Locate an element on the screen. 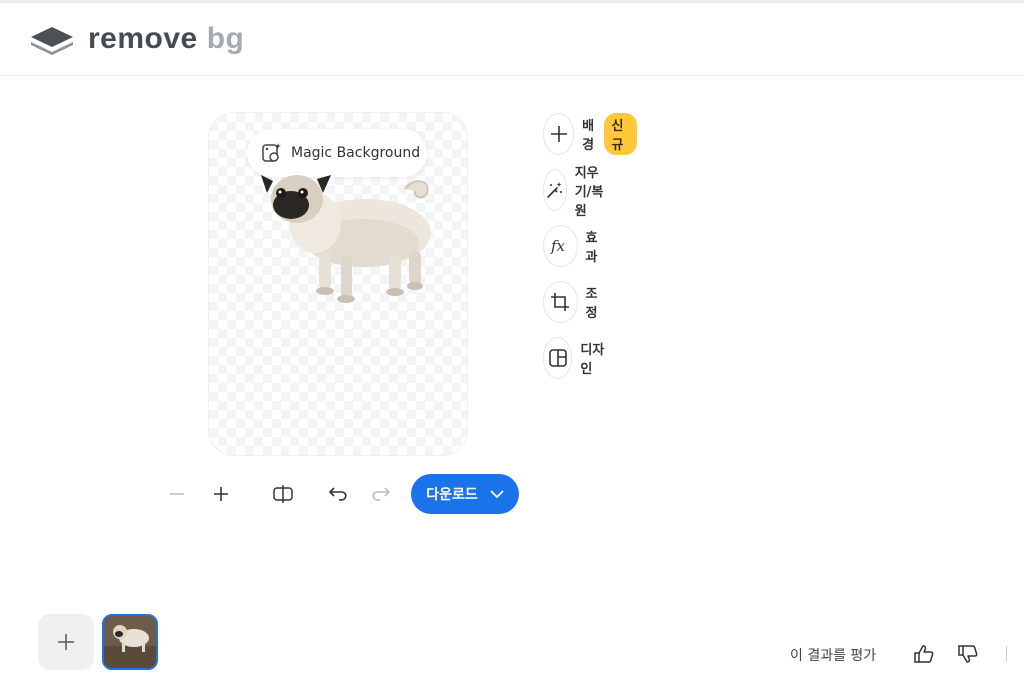 The image size is (1024, 700). magic-background-label: Magic Background is located at coordinates (356, 153).